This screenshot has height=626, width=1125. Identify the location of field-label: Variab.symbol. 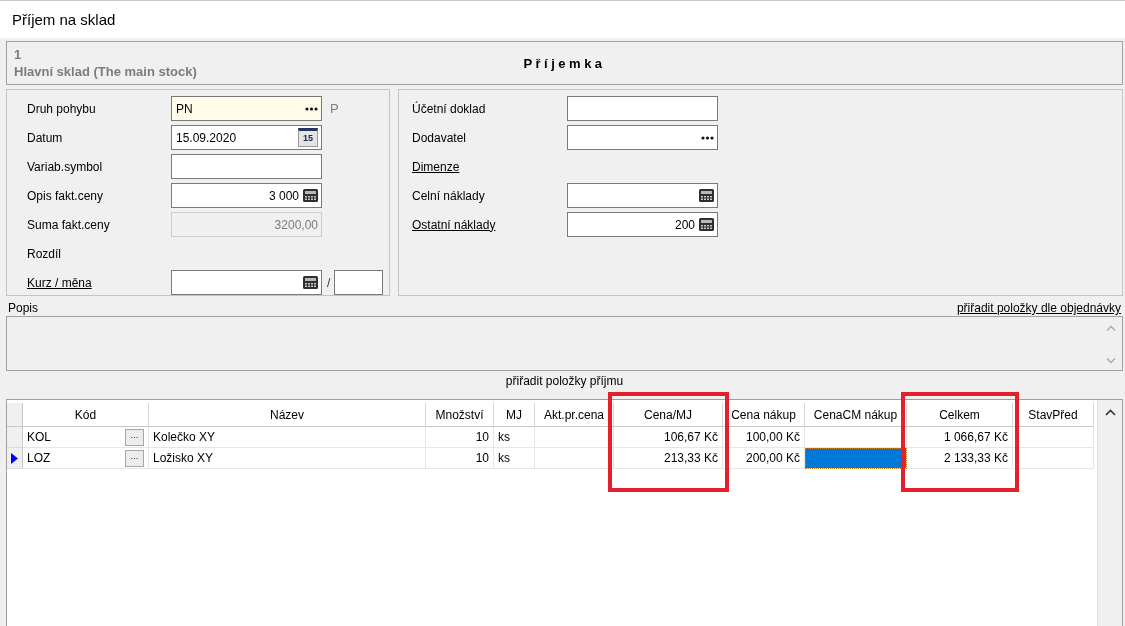
(65, 166).